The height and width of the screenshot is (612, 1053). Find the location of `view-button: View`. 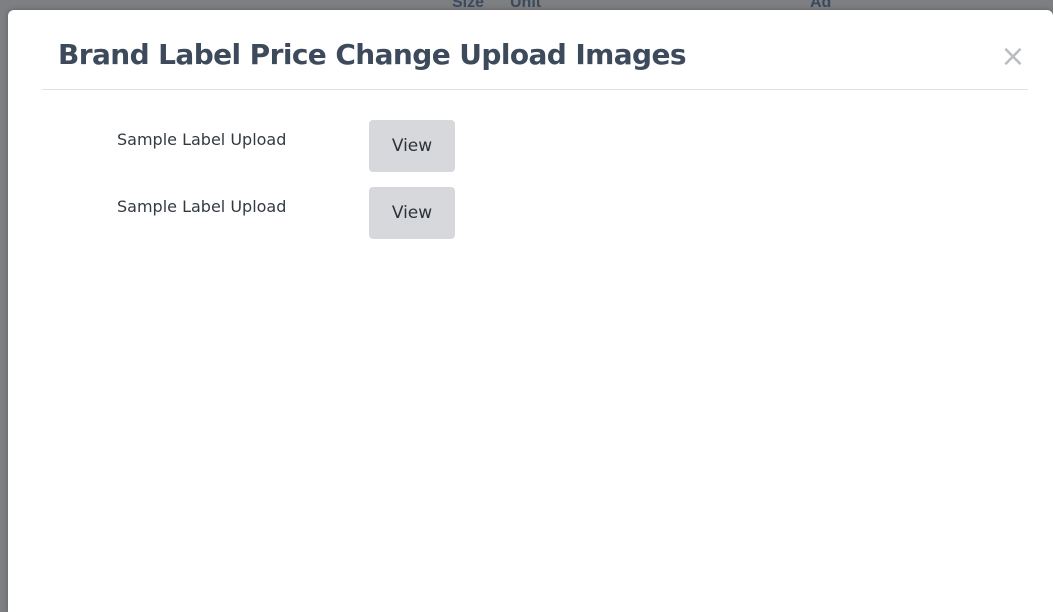

view-button: View is located at coordinates (412, 213).